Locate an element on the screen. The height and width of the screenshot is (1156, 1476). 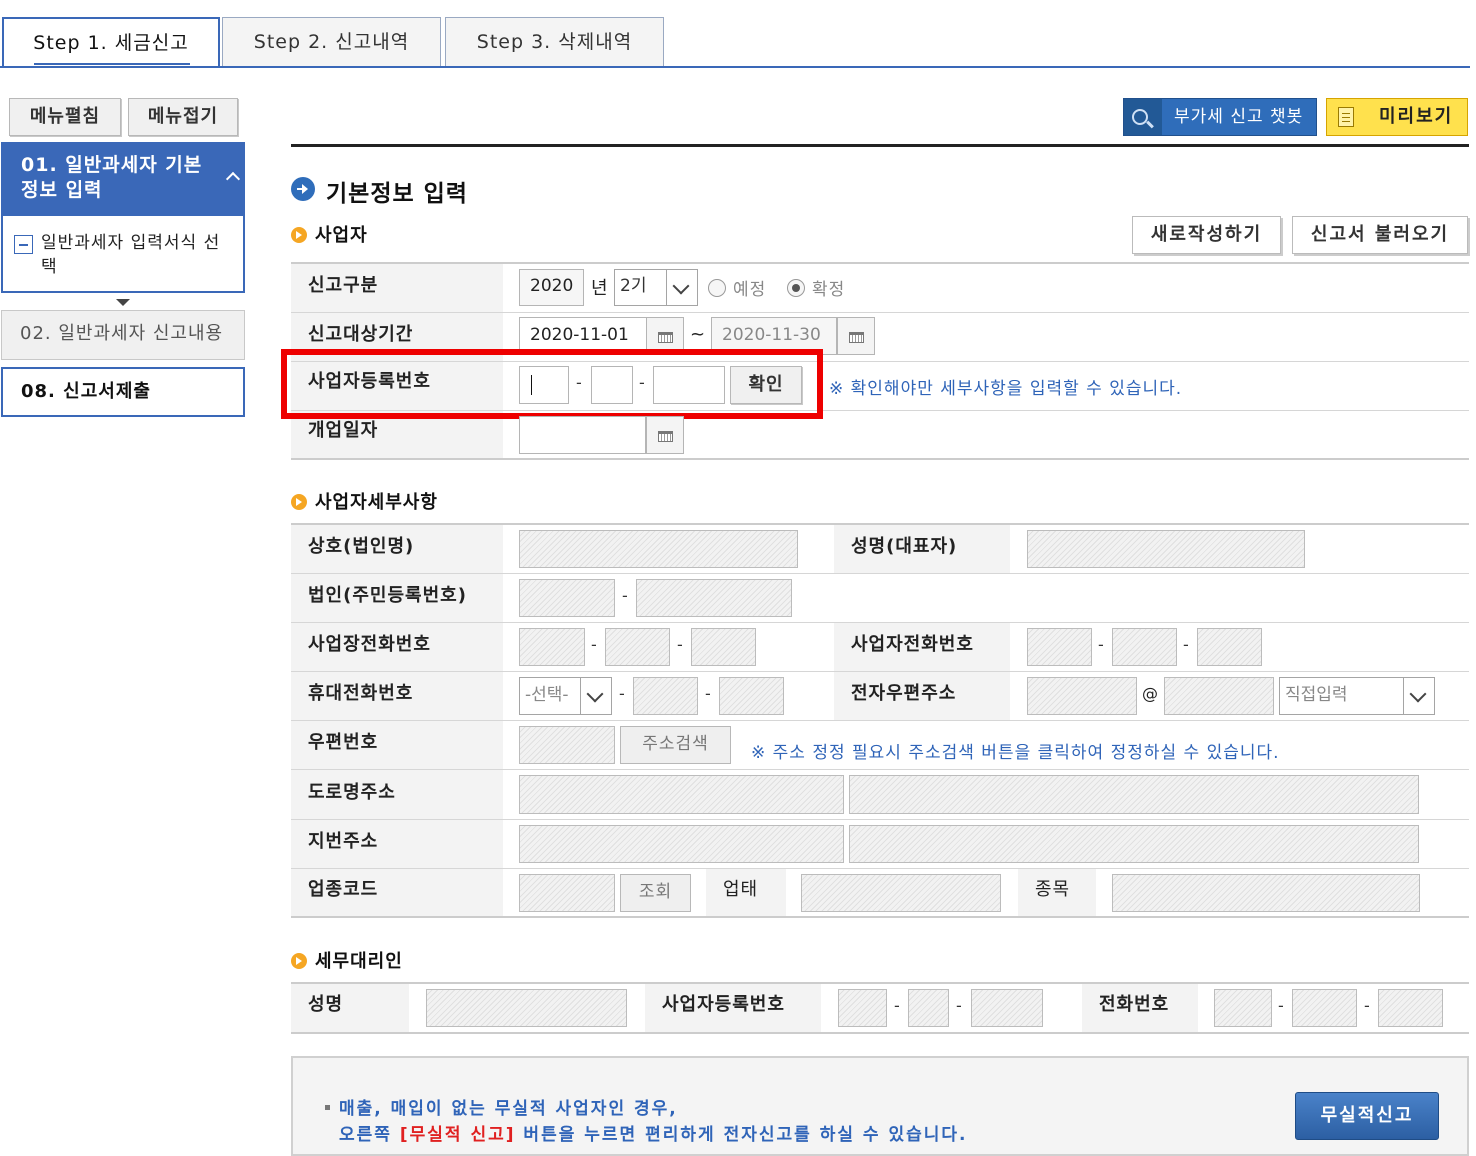
corp-id-label: 법인(주민등록번호) is located at coordinates (397, 598).